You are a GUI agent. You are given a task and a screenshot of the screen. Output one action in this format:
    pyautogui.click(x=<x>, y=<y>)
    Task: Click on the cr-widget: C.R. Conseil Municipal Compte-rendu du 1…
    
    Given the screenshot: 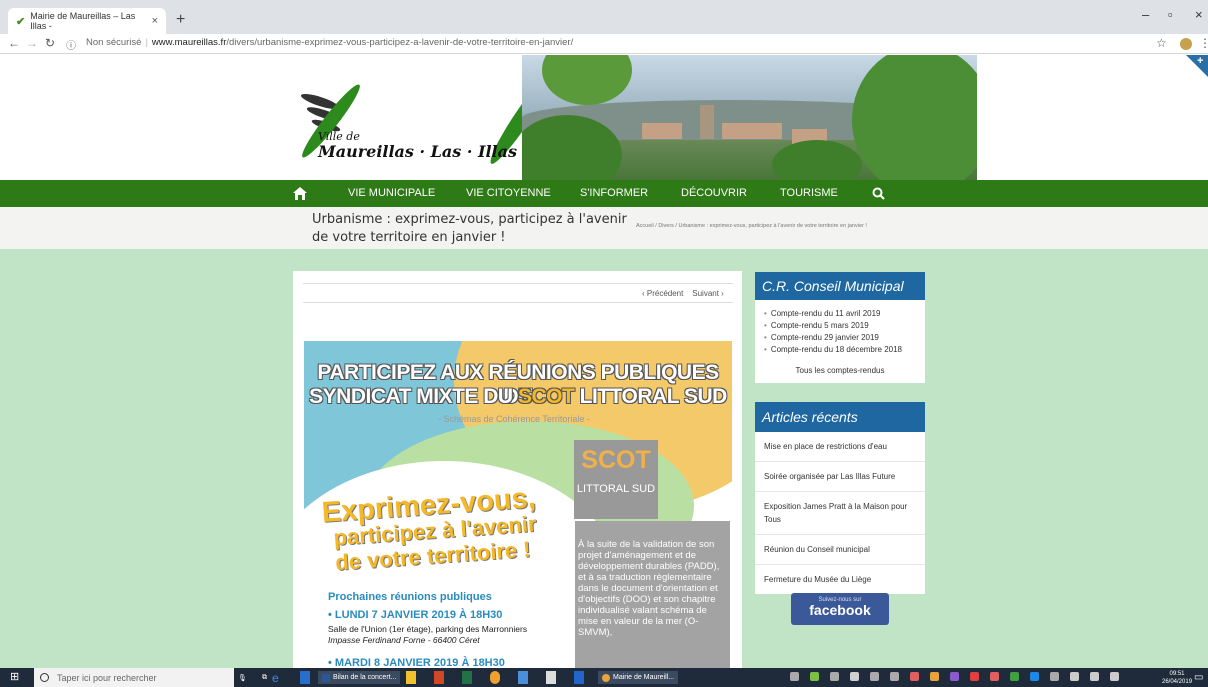 What is the action you would take?
    pyautogui.click(x=840, y=327)
    